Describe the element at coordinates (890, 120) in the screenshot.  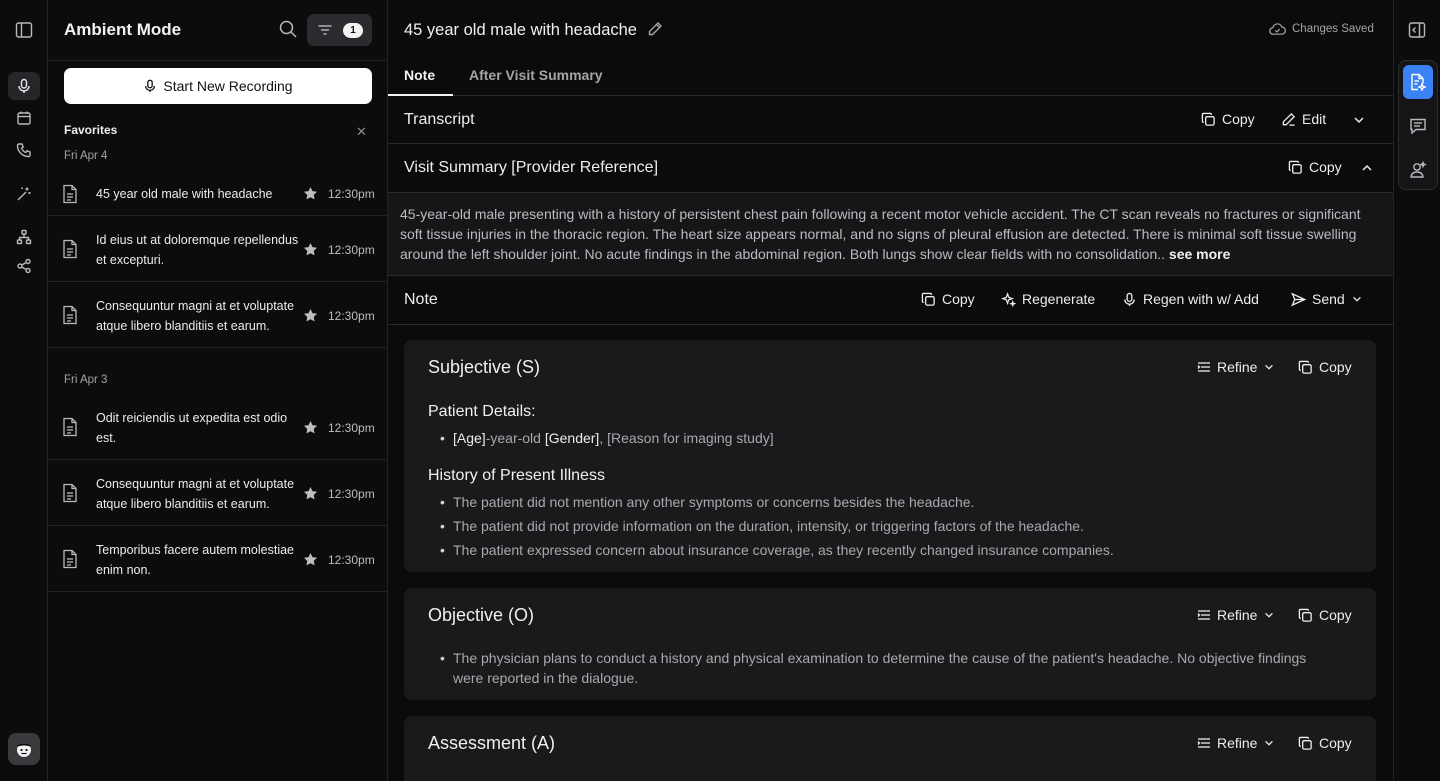
I see `transcript-section: Transcript Copy Edit` at that location.